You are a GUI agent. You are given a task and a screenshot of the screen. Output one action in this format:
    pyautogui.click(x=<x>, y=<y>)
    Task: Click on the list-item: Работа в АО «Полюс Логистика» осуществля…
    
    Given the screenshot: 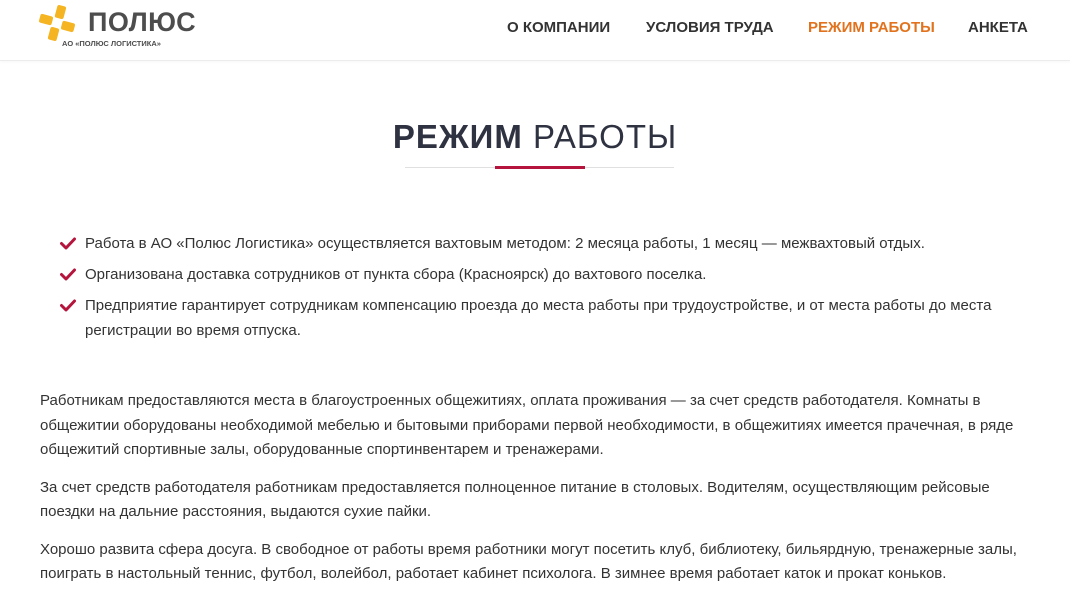 What is the action you would take?
    pyautogui.click(x=540, y=243)
    